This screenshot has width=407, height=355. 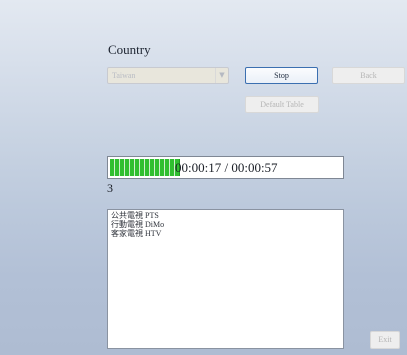 What do you see at coordinates (282, 104) in the screenshot?
I see `default-table-button: Default Table` at bounding box center [282, 104].